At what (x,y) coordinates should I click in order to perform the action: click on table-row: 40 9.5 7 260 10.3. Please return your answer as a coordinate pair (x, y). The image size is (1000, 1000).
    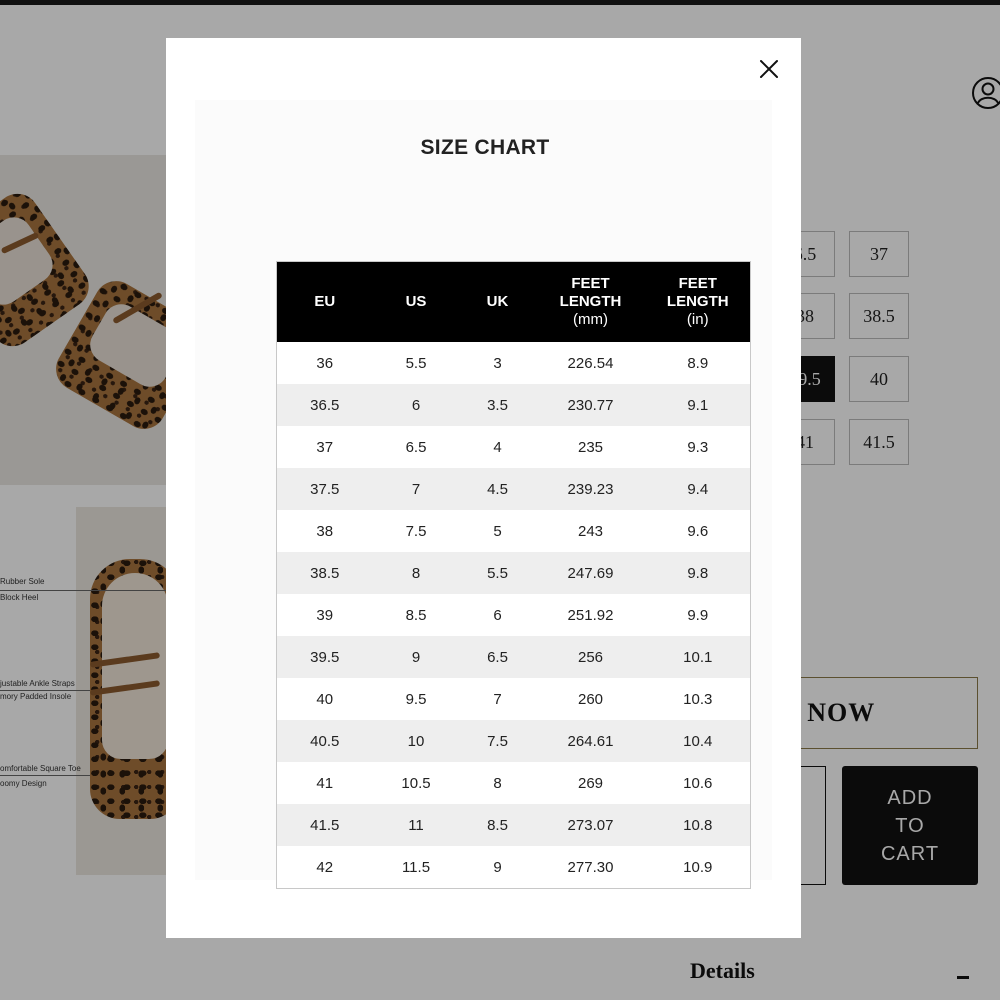
    Looking at the image, I should click on (513, 699).